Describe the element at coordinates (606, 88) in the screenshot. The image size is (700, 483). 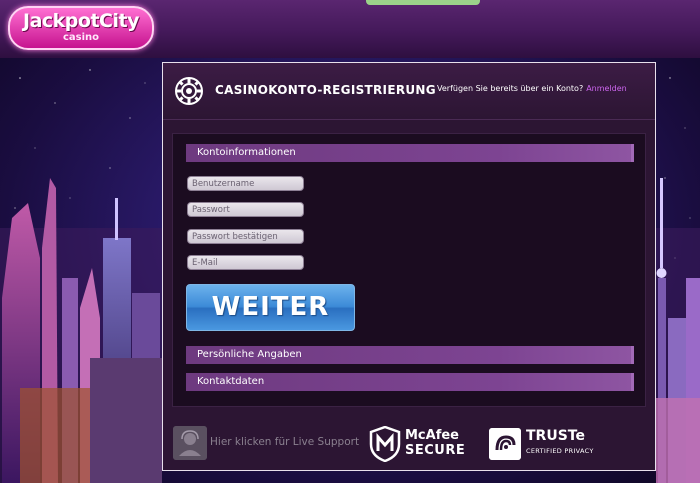
I see `login-link: Anmelden` at that location.